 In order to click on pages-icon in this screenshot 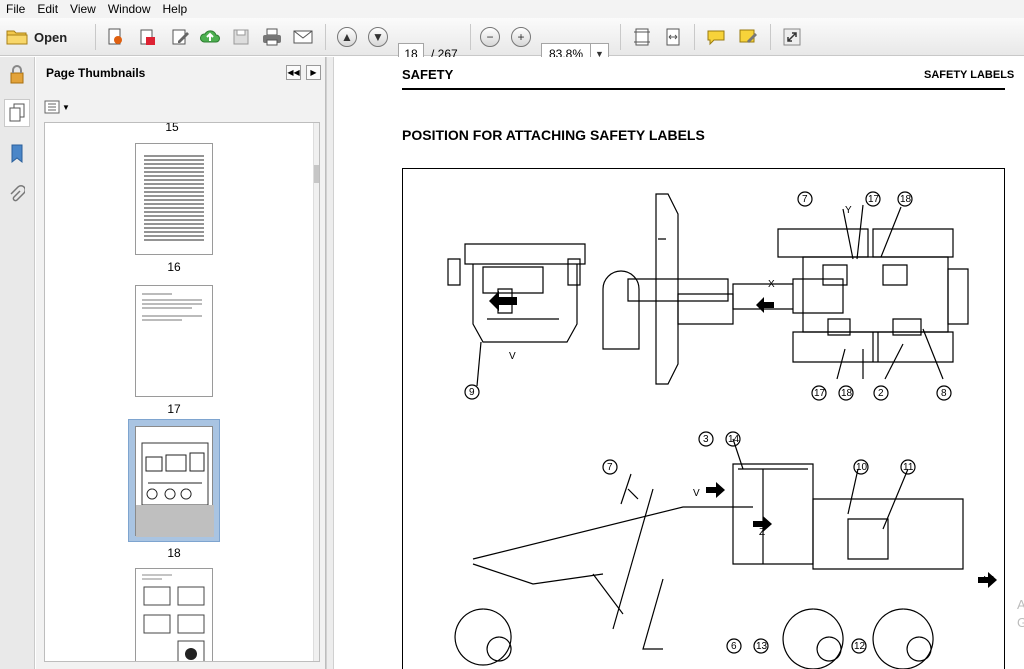, I will do `click(17, 112)`.